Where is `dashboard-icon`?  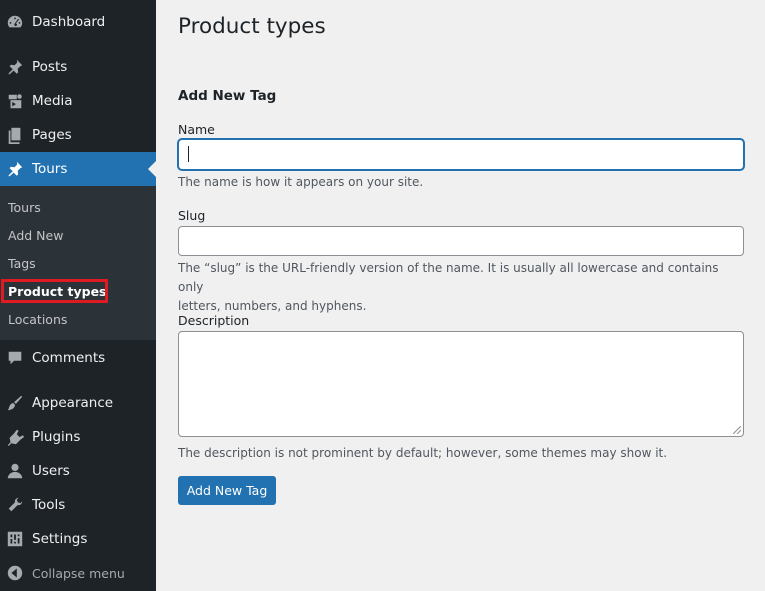
dashboard-icon is located at coordinates (15, 22).